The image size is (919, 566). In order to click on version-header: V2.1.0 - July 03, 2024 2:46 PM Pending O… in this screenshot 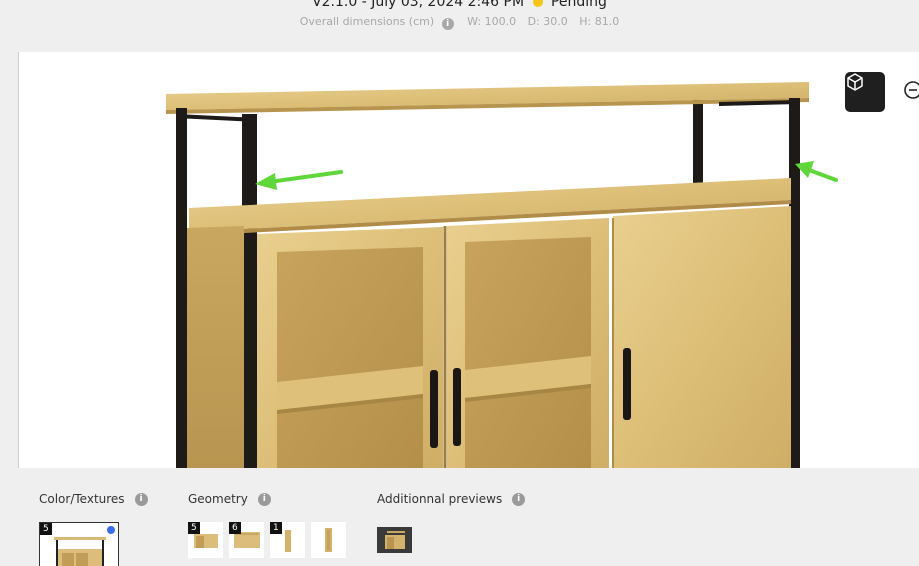, I will do `click(459, 26)`.